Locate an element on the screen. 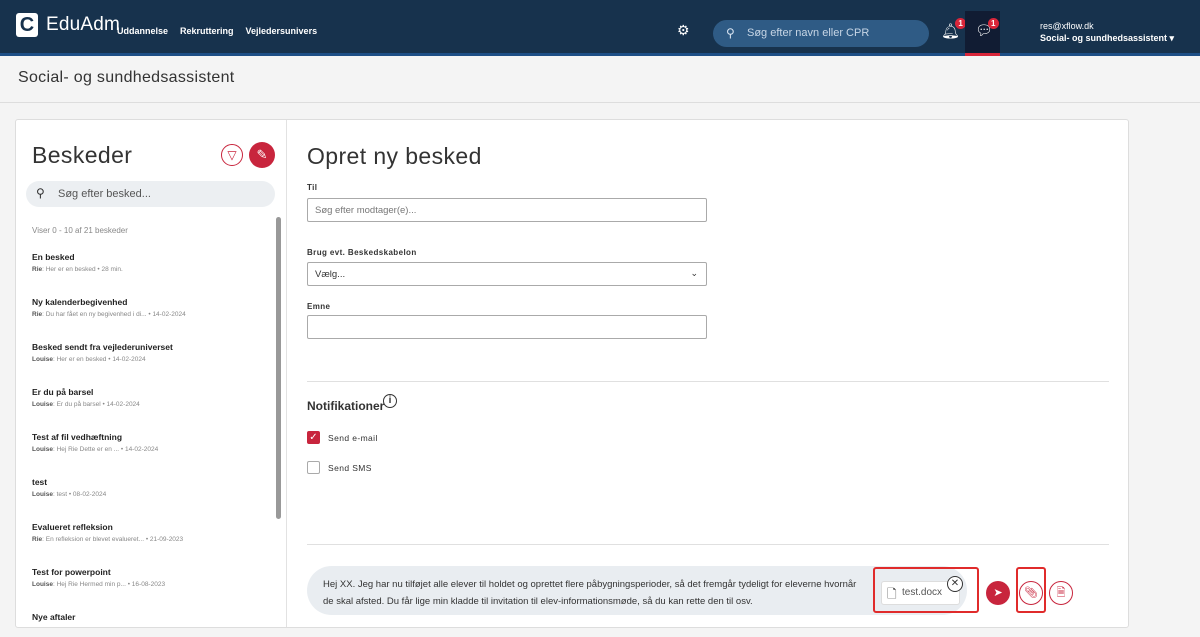 The width and height of the screenshot is (1200, 637). nav-item-uddannelse: Uddannelse is located at coordinates (142, 31).